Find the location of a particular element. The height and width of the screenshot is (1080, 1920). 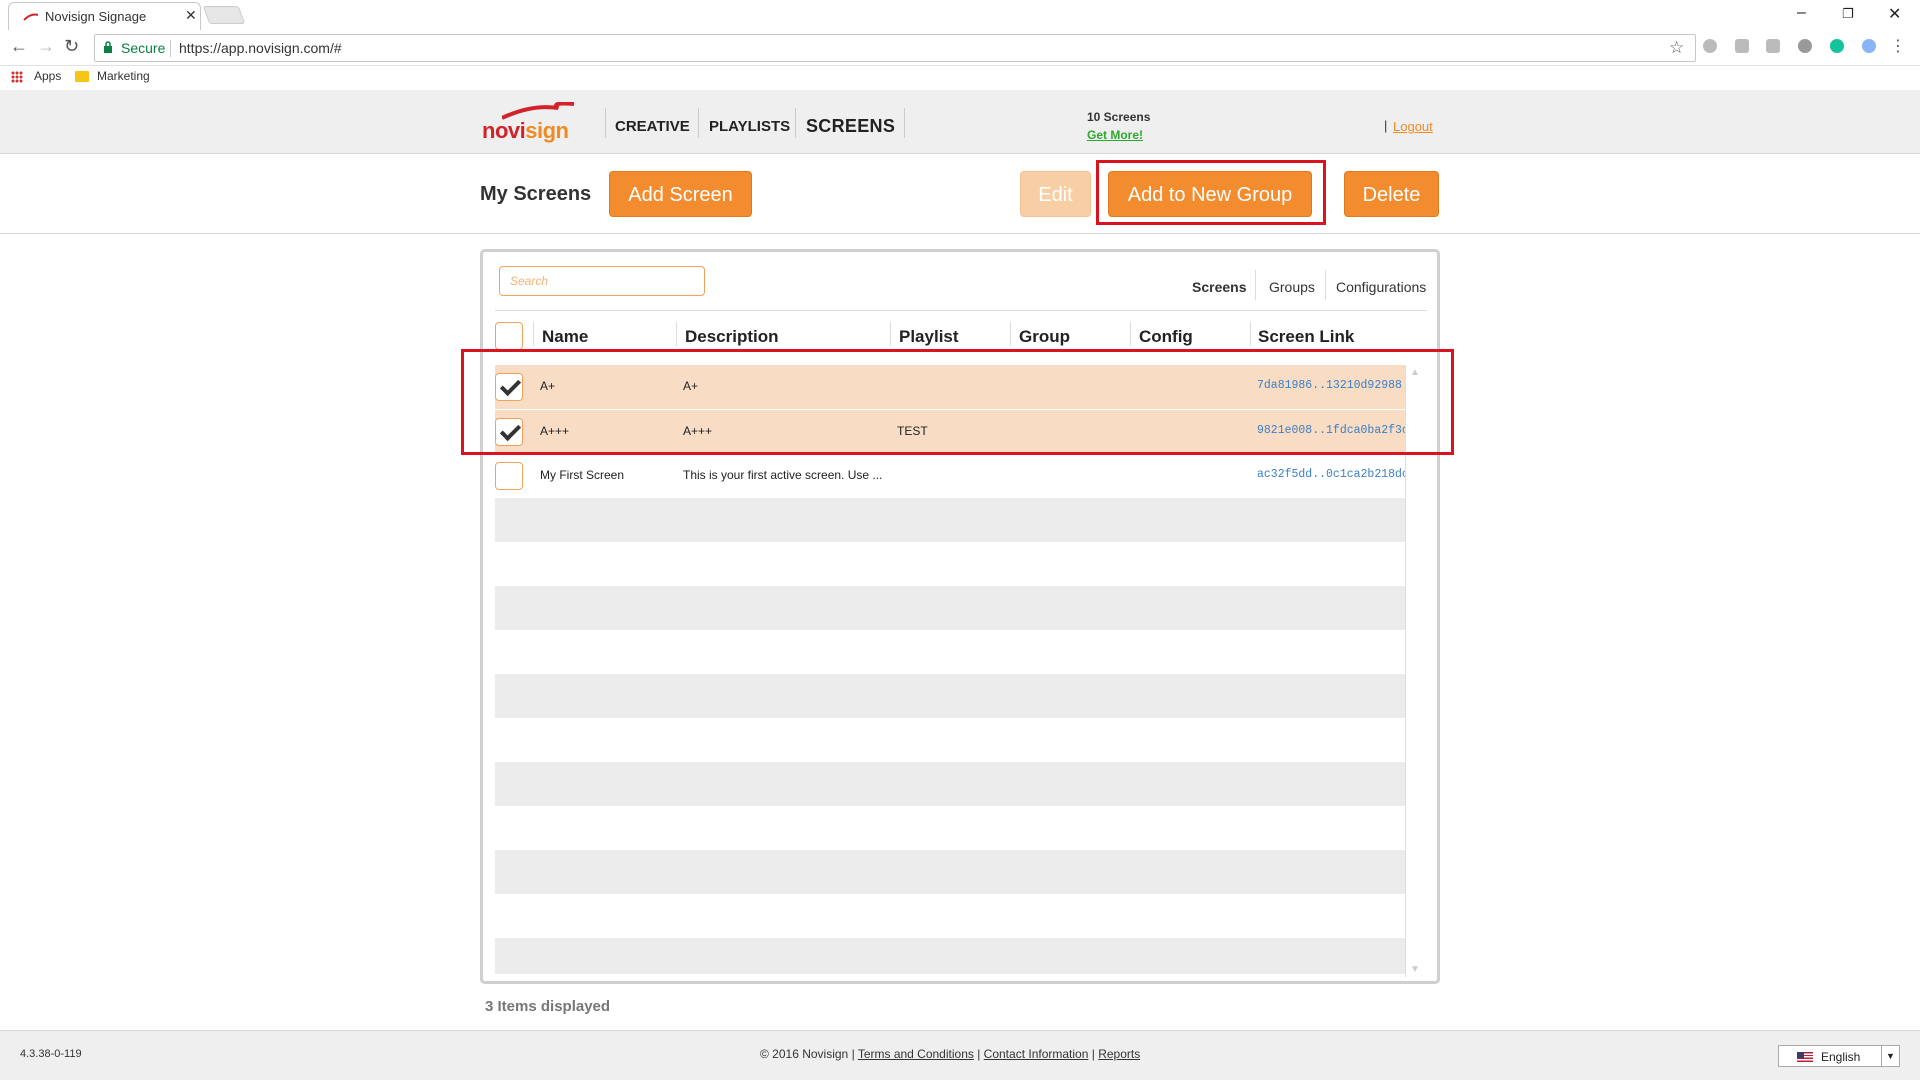

nav-playlists: PLAYLISTS is located at coordinates (749, 126).